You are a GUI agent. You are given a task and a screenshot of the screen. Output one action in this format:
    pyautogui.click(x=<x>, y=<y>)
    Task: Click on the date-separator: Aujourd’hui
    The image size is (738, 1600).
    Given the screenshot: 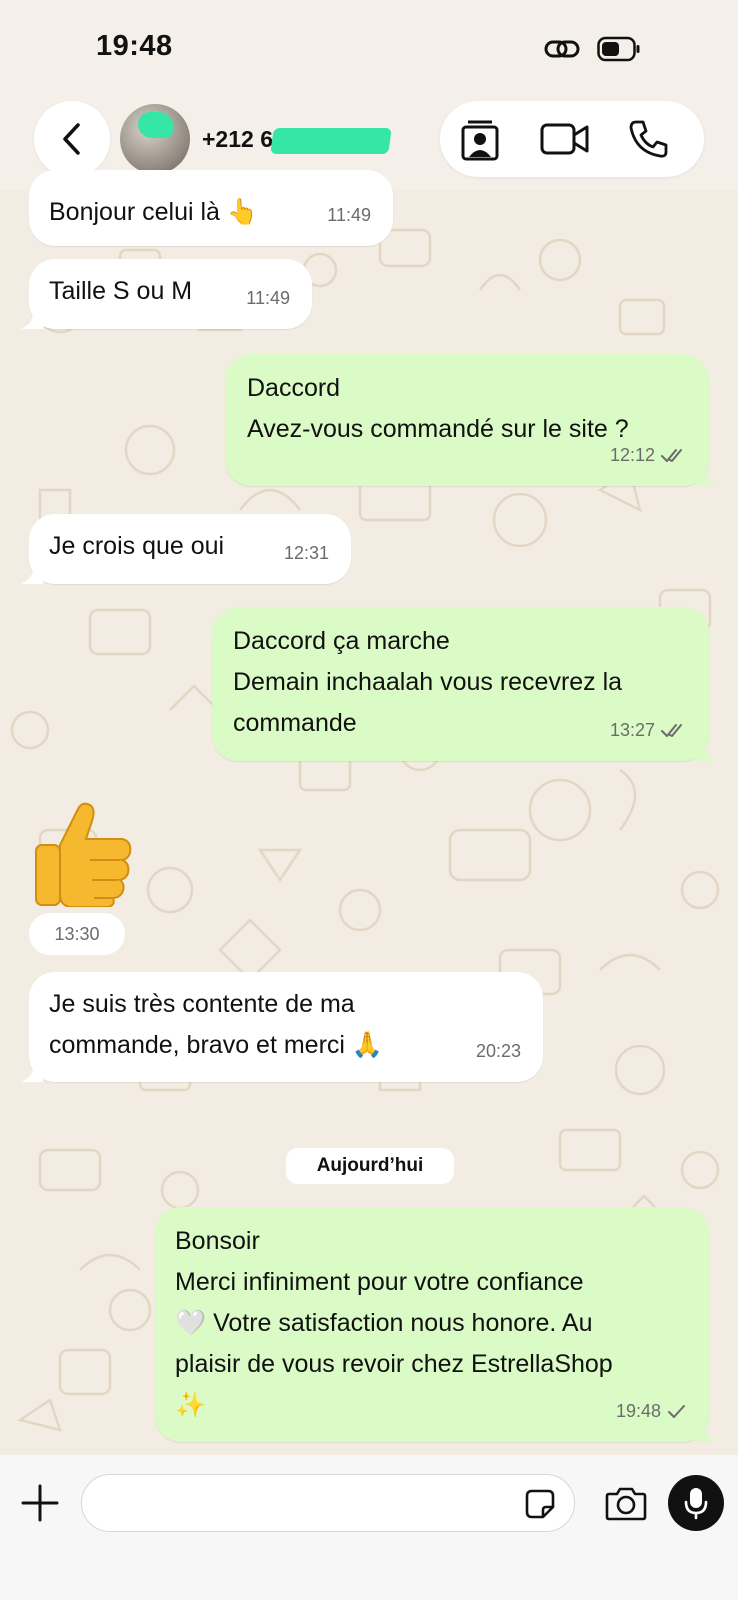 What is the action you would take?
    pyautogui.click(x=370, y=1166)
    